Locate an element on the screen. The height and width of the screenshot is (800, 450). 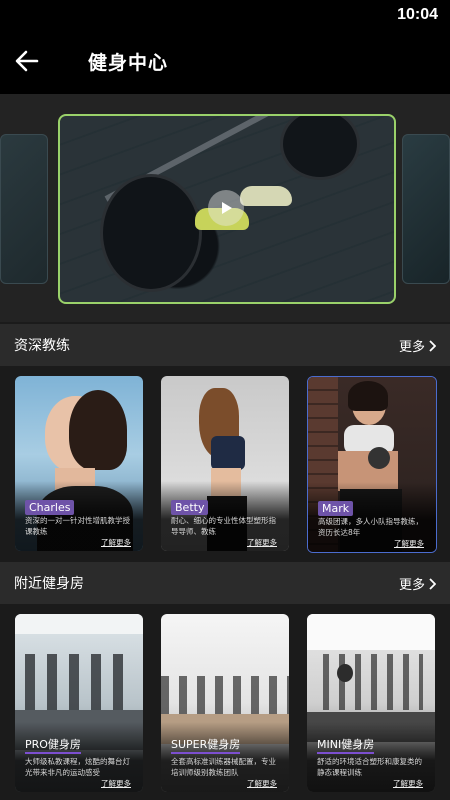
app-bar: 健身中心 is located at coordinates (225, 62).